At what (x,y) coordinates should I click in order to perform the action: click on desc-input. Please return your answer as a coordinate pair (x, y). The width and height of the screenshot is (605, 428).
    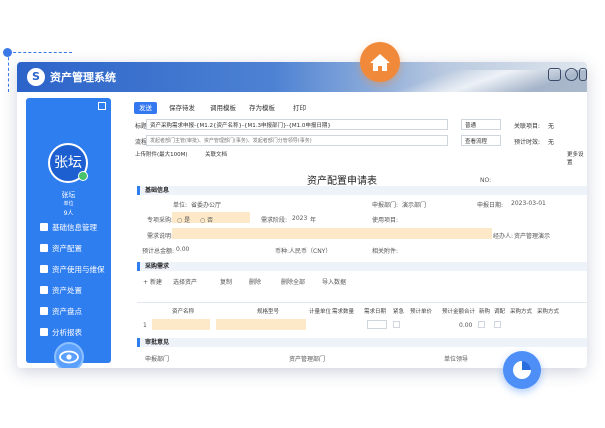
    Looking at the image, I should click on (332, 233).